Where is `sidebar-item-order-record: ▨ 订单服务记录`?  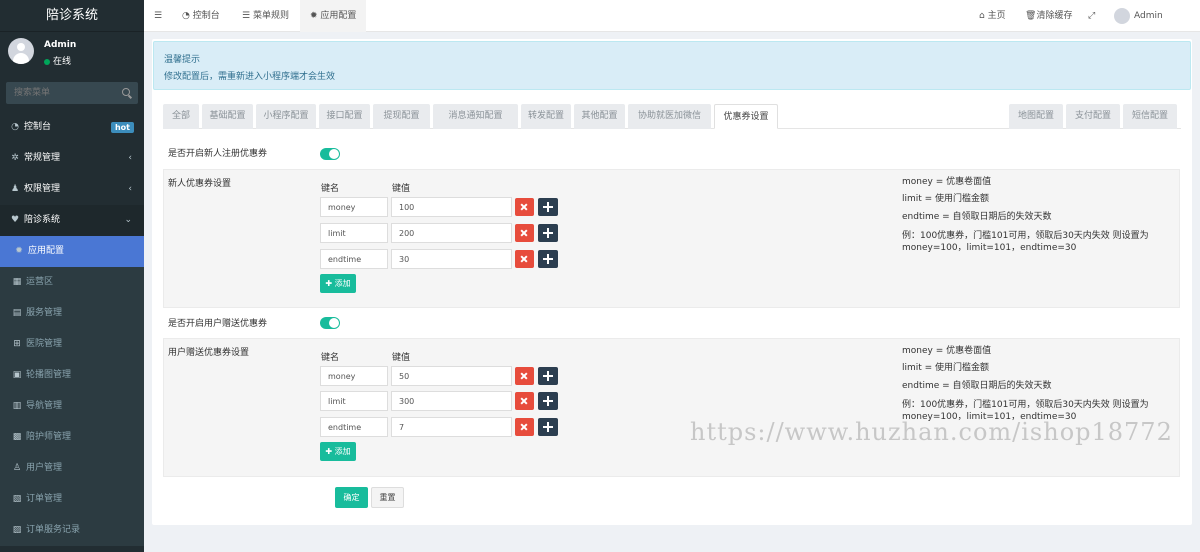
sidebar-item-order-record: ▨ 订单服务记录 is located at coordinates (72, 530).